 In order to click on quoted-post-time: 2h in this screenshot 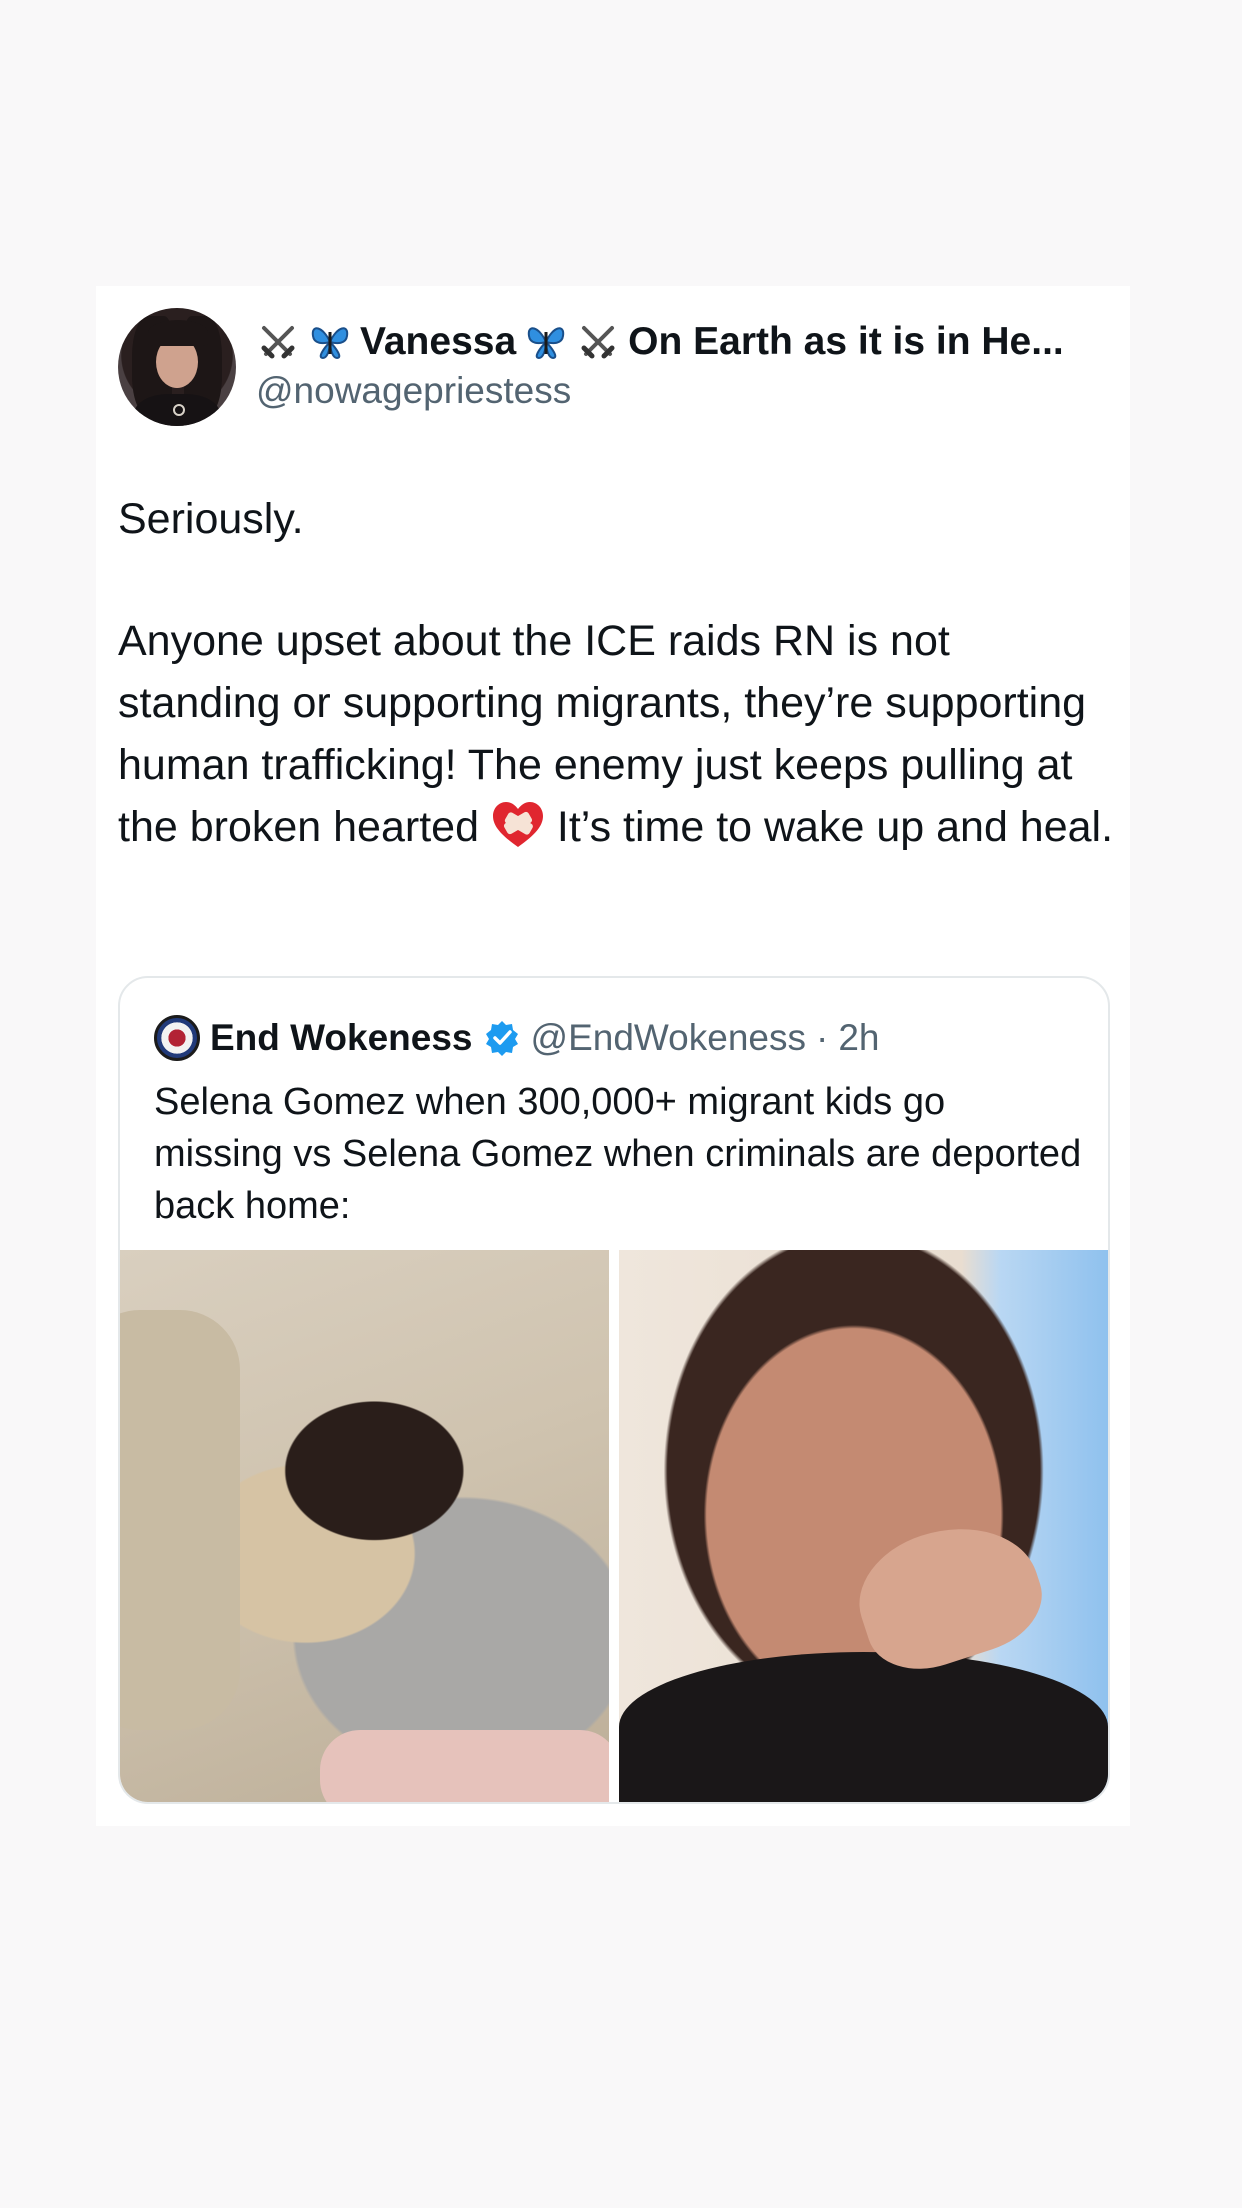, I will do `click(858, 1038)`.